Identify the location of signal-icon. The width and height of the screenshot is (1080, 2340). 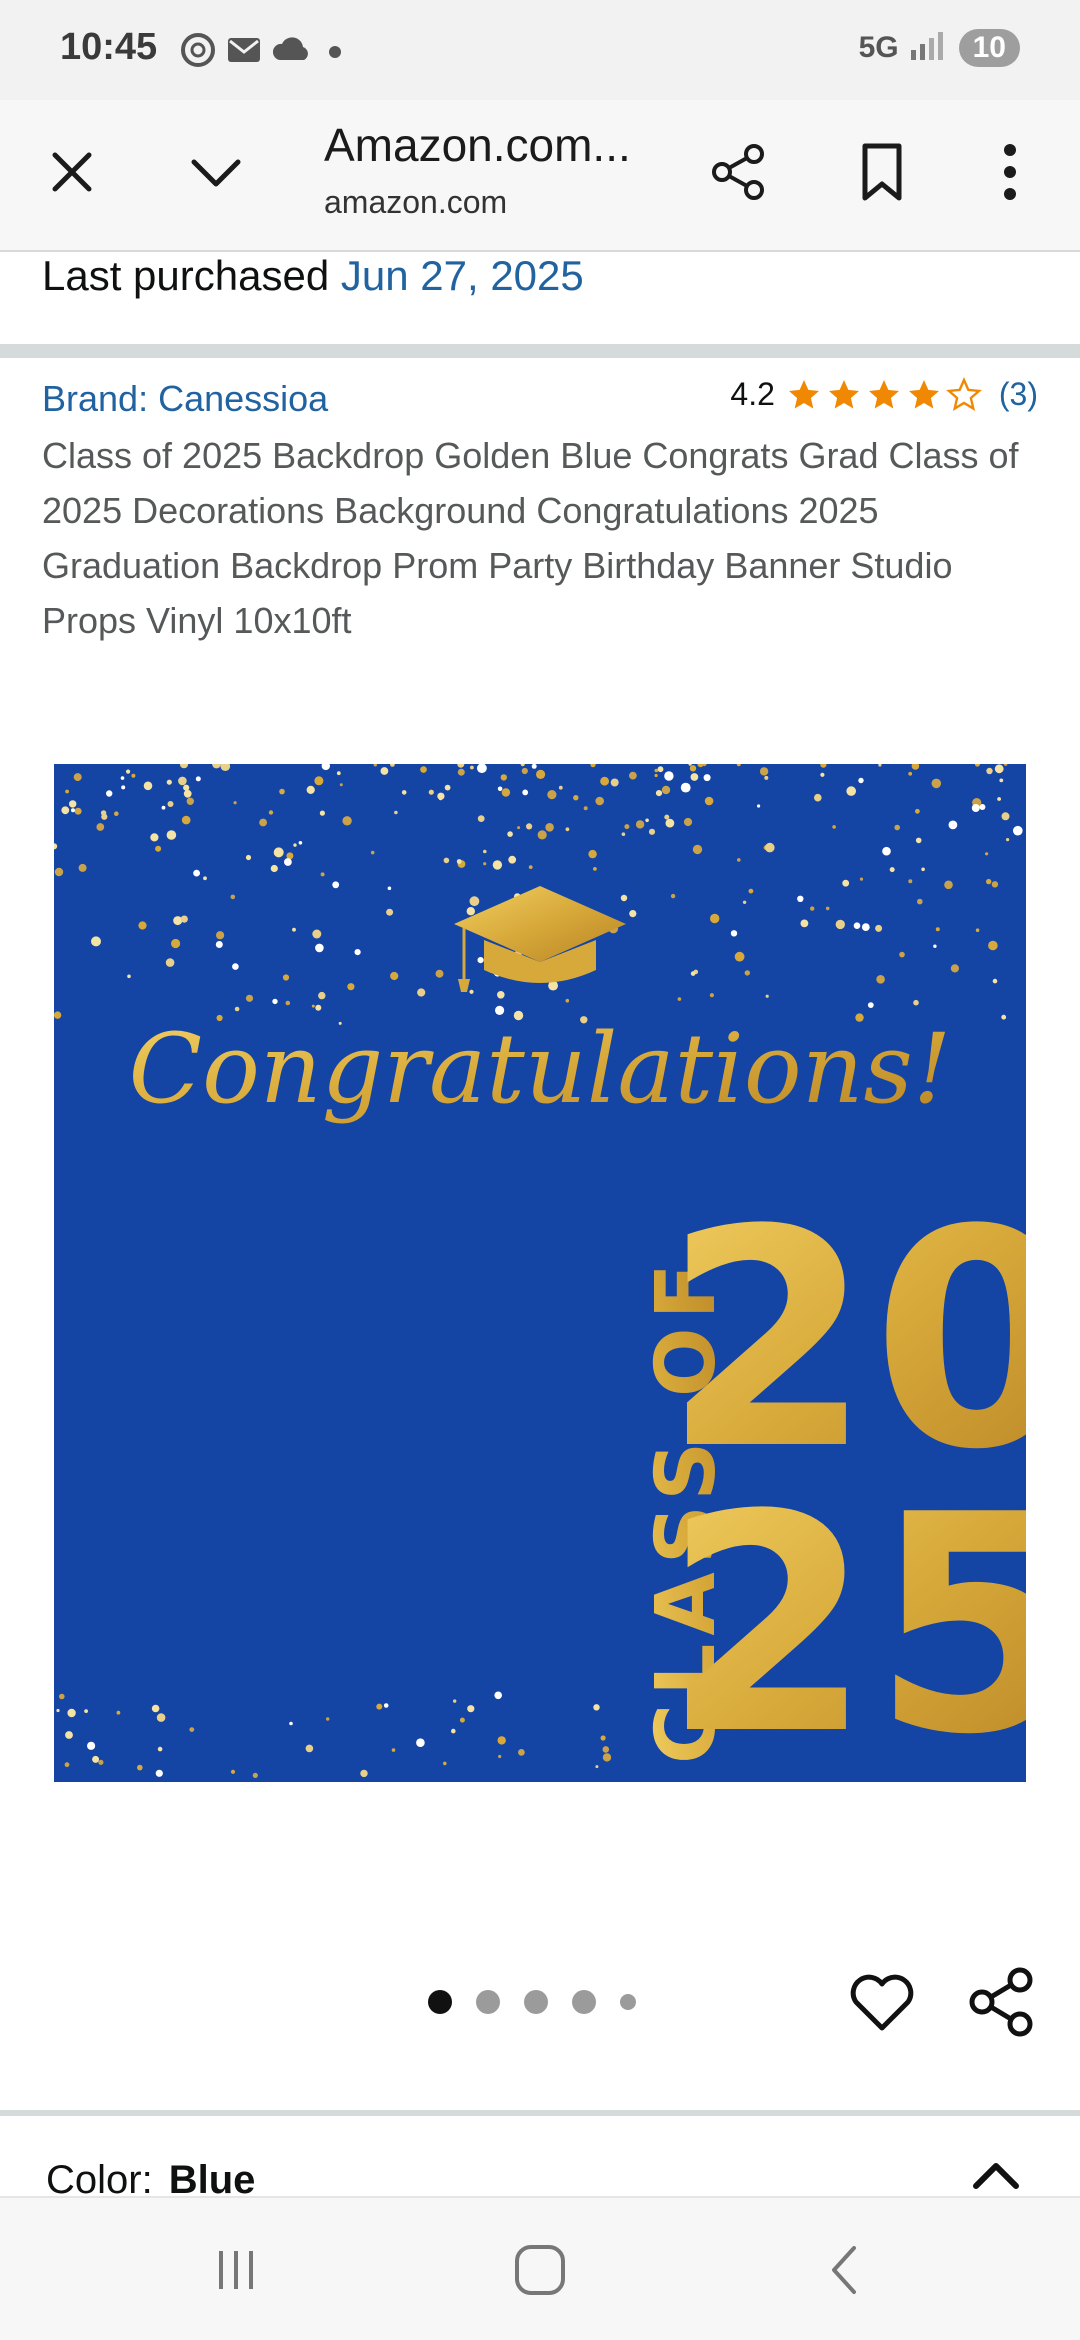
(929, 47).